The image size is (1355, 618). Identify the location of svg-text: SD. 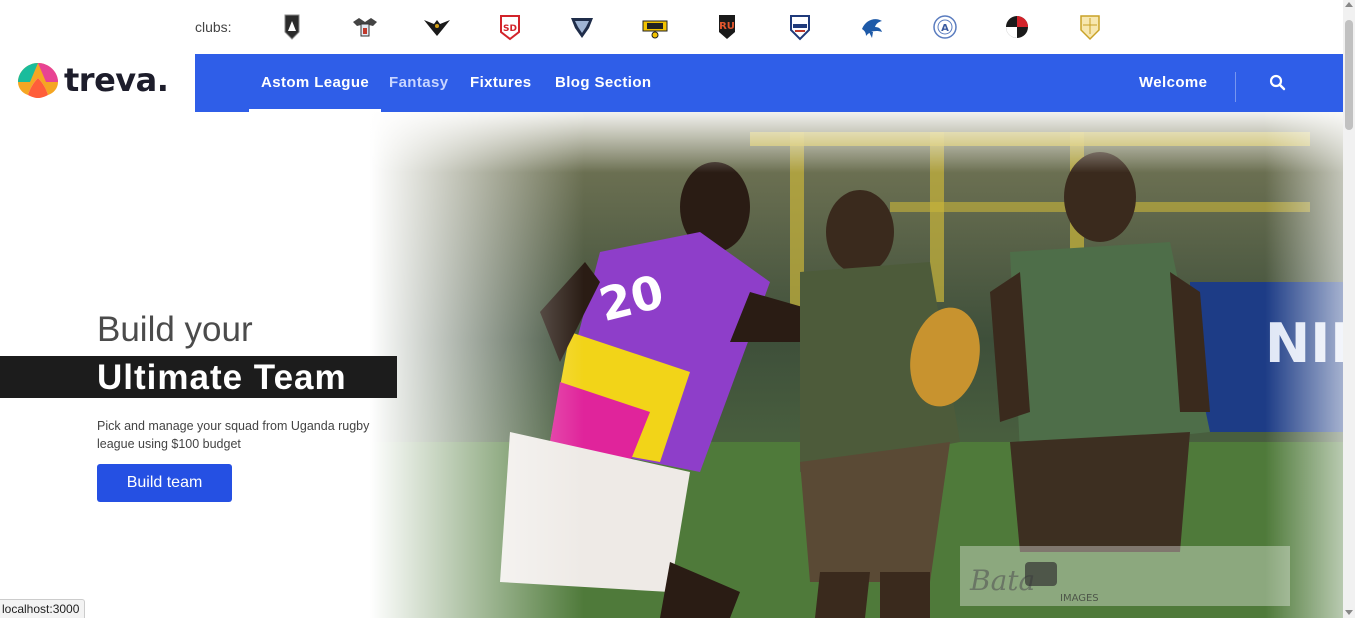
(510, 29).